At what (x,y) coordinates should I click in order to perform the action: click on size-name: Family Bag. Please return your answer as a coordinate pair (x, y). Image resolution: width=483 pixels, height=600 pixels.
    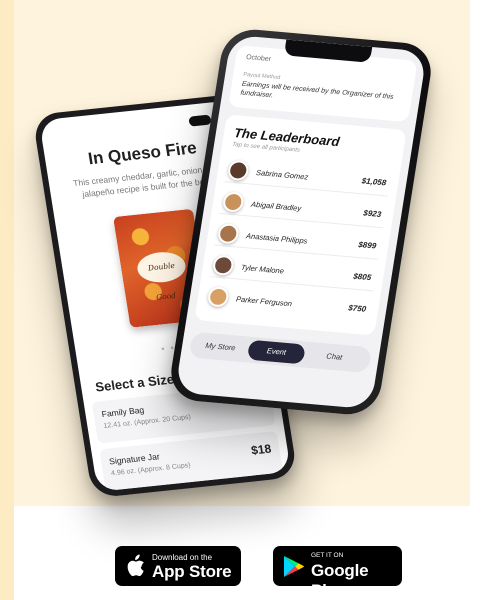
    Looking at the image, I should click on (122, 412).